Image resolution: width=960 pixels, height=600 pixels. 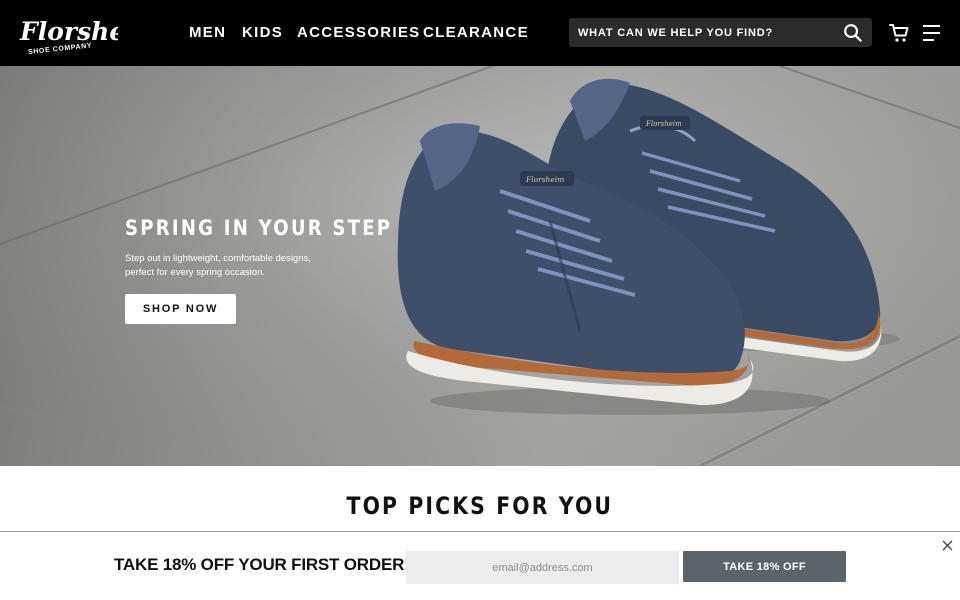 What do you see at coordinates (262, 564) in the screenshot?
I see `promo-text: TAKE 18% OFF YOUR FIRST ORDER!` at bounding box center [262, 564].